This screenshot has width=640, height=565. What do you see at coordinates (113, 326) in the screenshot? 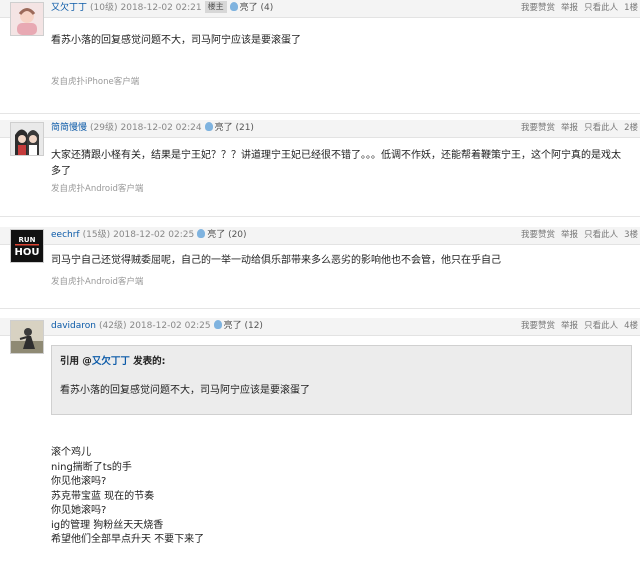
I see `user-level: (42级)` at bounding box center [113, 326].